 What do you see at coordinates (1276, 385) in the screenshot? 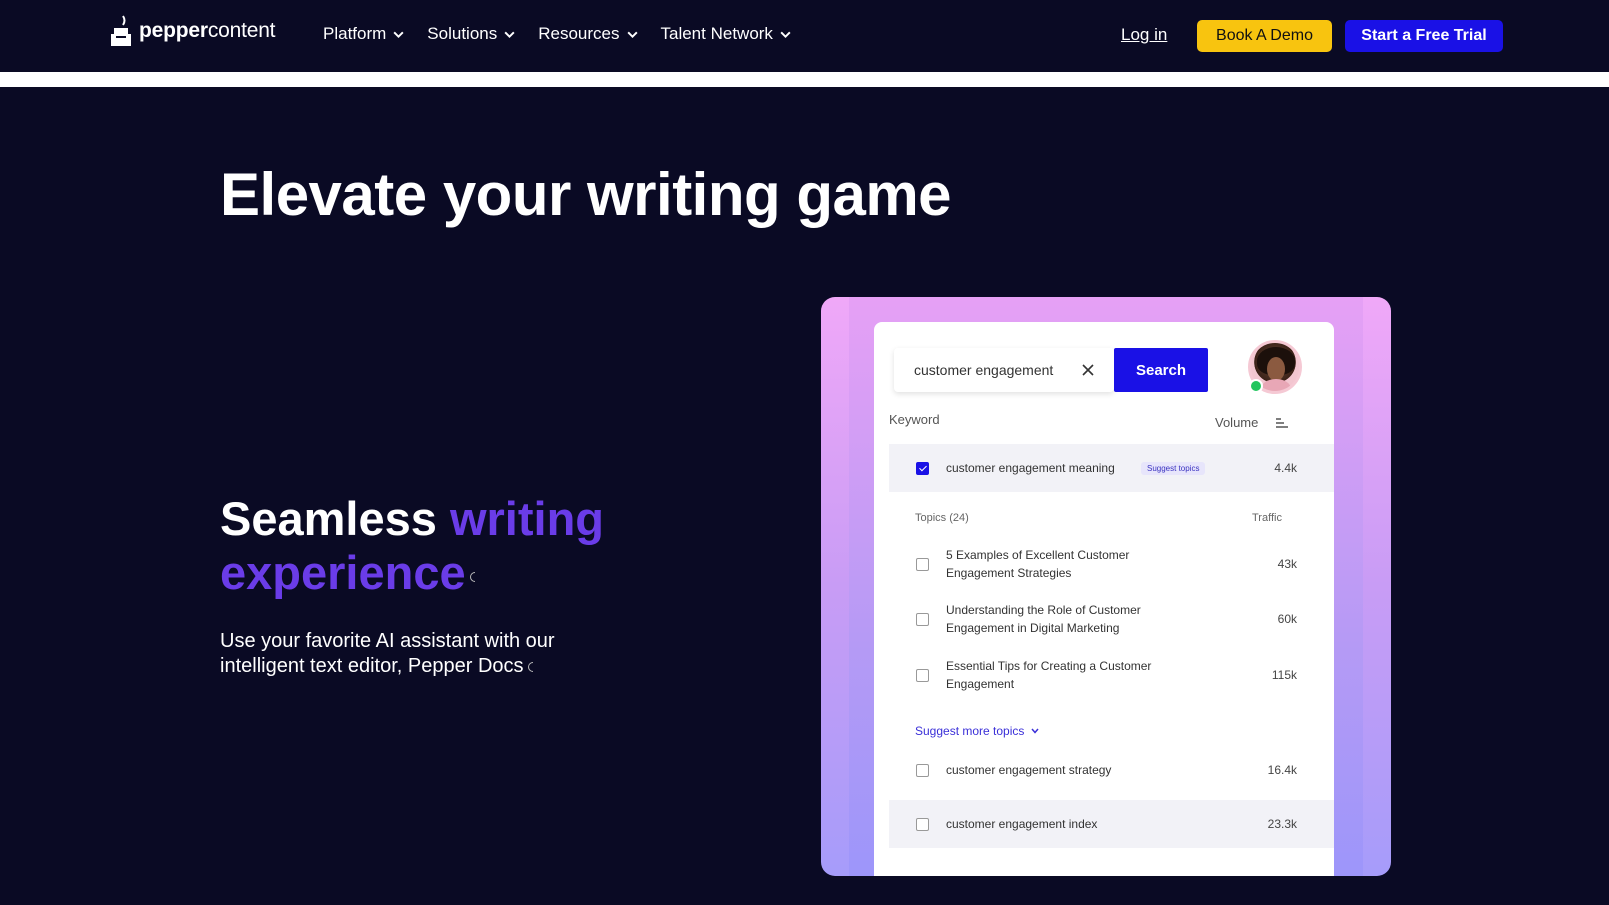
I see `avatar-body` at bounding box center [1276, 385].